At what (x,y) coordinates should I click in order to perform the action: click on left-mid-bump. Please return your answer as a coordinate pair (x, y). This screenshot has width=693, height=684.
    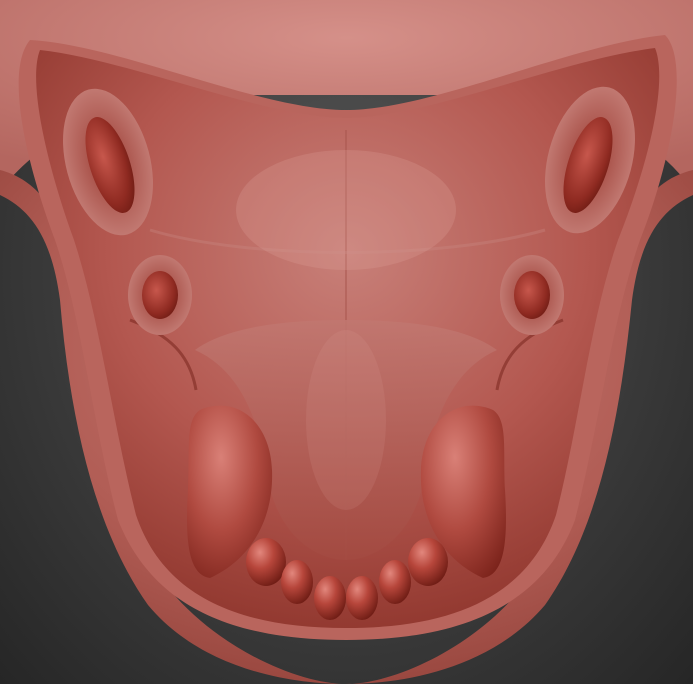
    Looking at the image, I should click on (160, 295).